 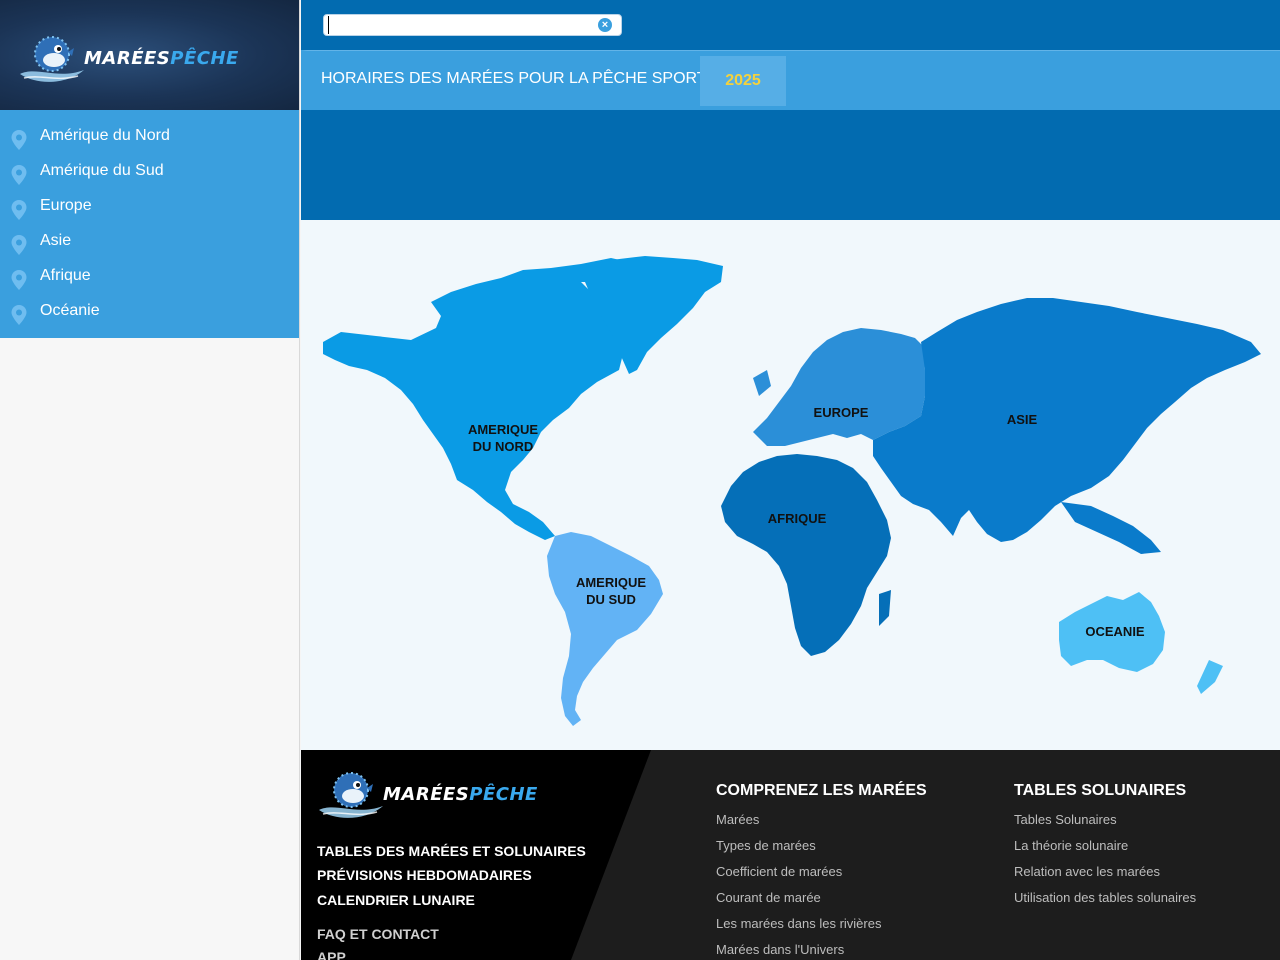 I want to click on sidebar-item-label: Amérique du Sud, so click(x=102, y=170).